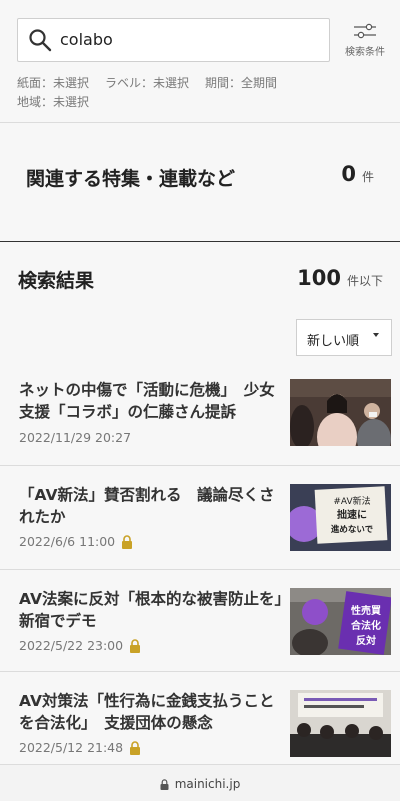  What do you see at coordinates (56, 281) in the screenshot?
I see `search-results-heading: 検索結果` at bounding box center [56, 281].